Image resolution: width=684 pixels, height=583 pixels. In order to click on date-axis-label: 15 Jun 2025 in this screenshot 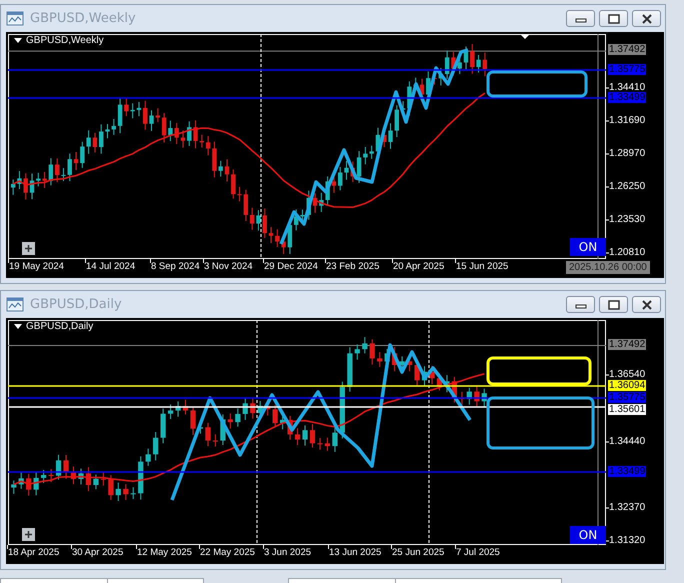, I will do `click(482, 266)`.